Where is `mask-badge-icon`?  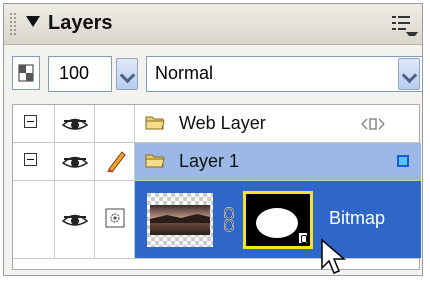 mask-badge-icon is located at coordinates (303, 238).